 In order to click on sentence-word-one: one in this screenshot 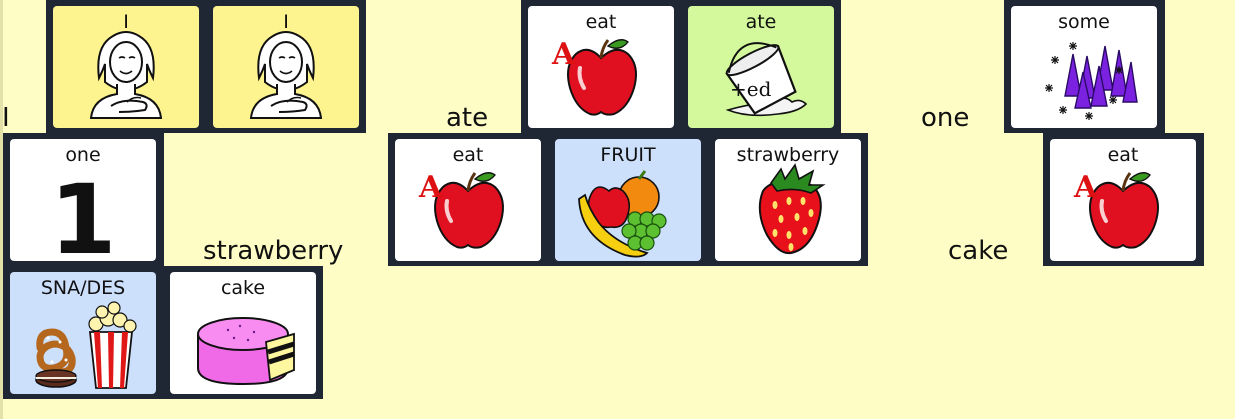, I will do `click(945, 118)`.